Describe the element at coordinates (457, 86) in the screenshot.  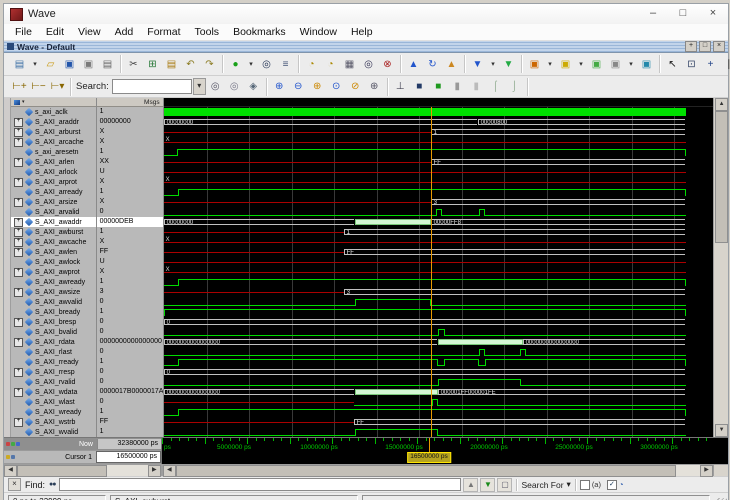
I see `bar-toggle-icon: ▮` at that location.